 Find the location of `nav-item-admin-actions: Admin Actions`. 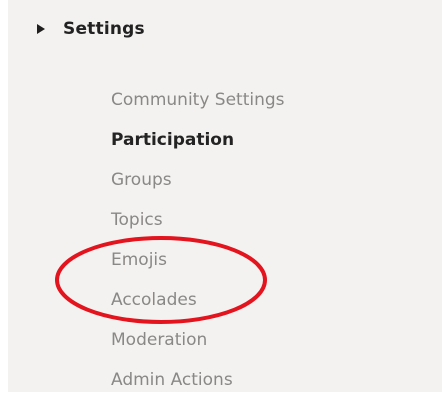

nav-item-admin-actions: Admin Actions is located at coordinates (198, 380).